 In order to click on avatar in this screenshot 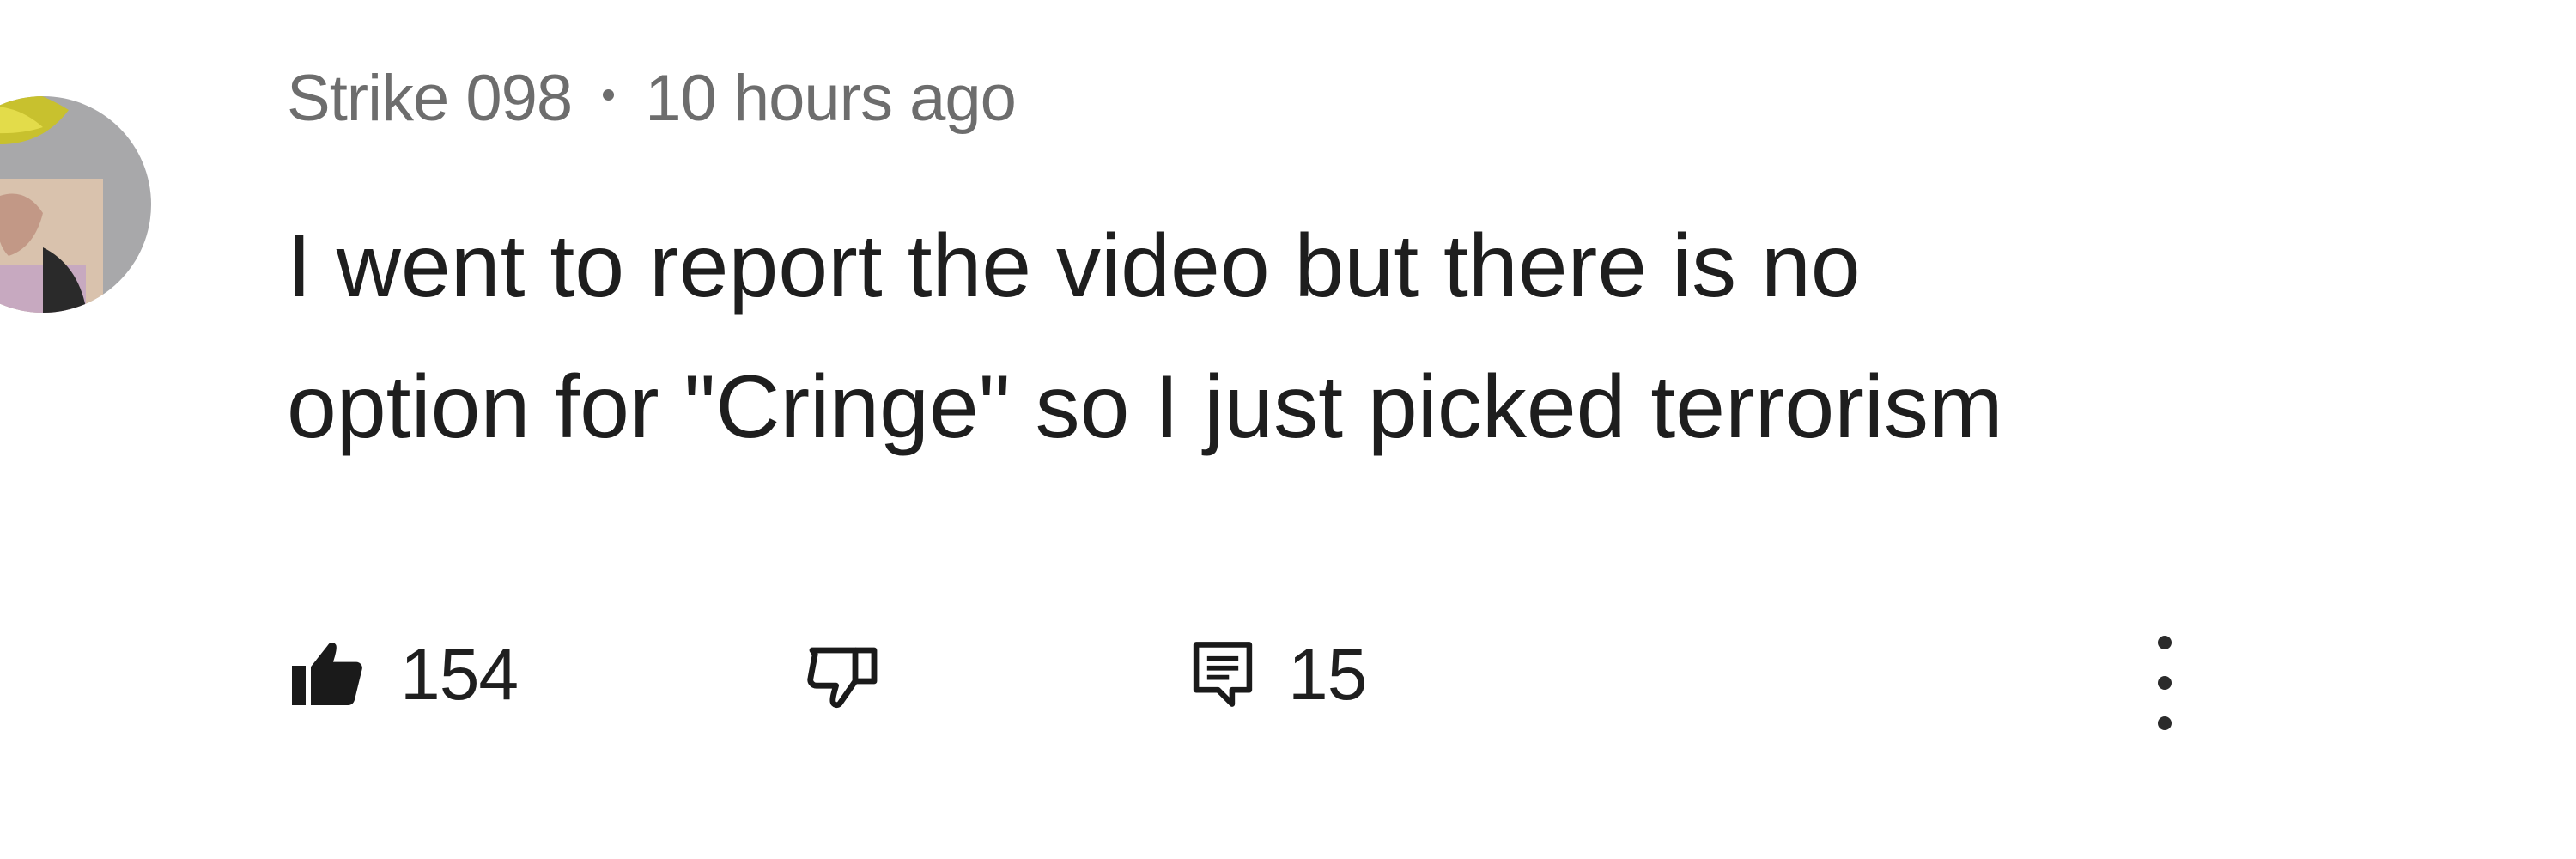, I will do `click(75, 205)`.